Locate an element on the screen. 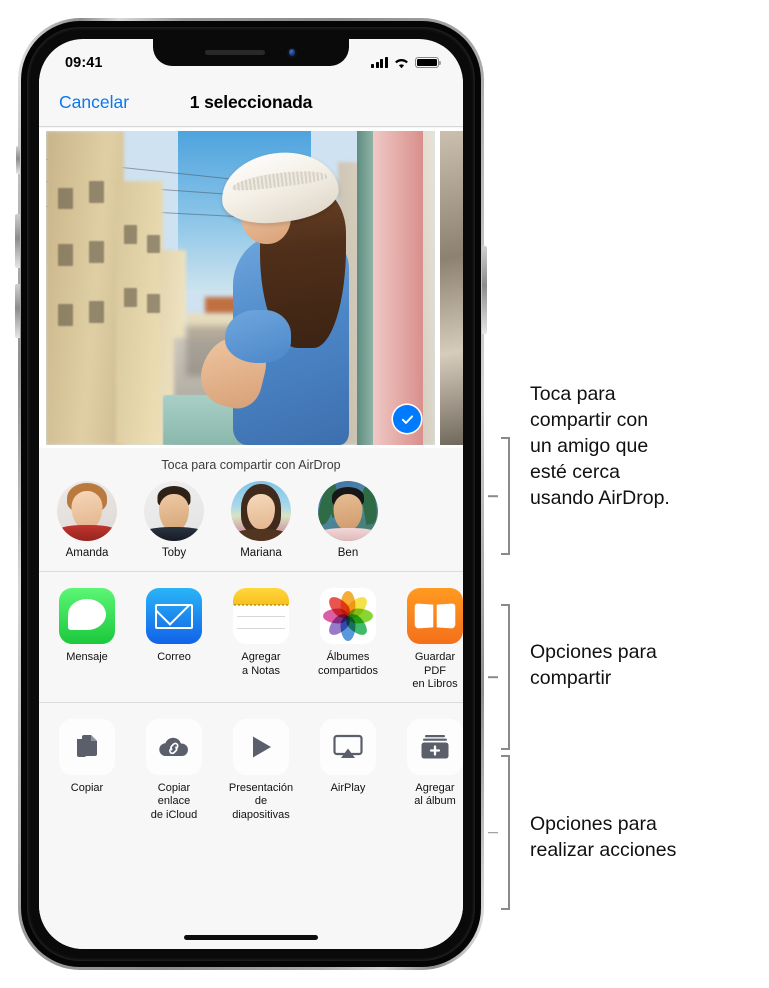  action-agregar-al-album: Agregar al álbum is located at coordinates (433, 770).